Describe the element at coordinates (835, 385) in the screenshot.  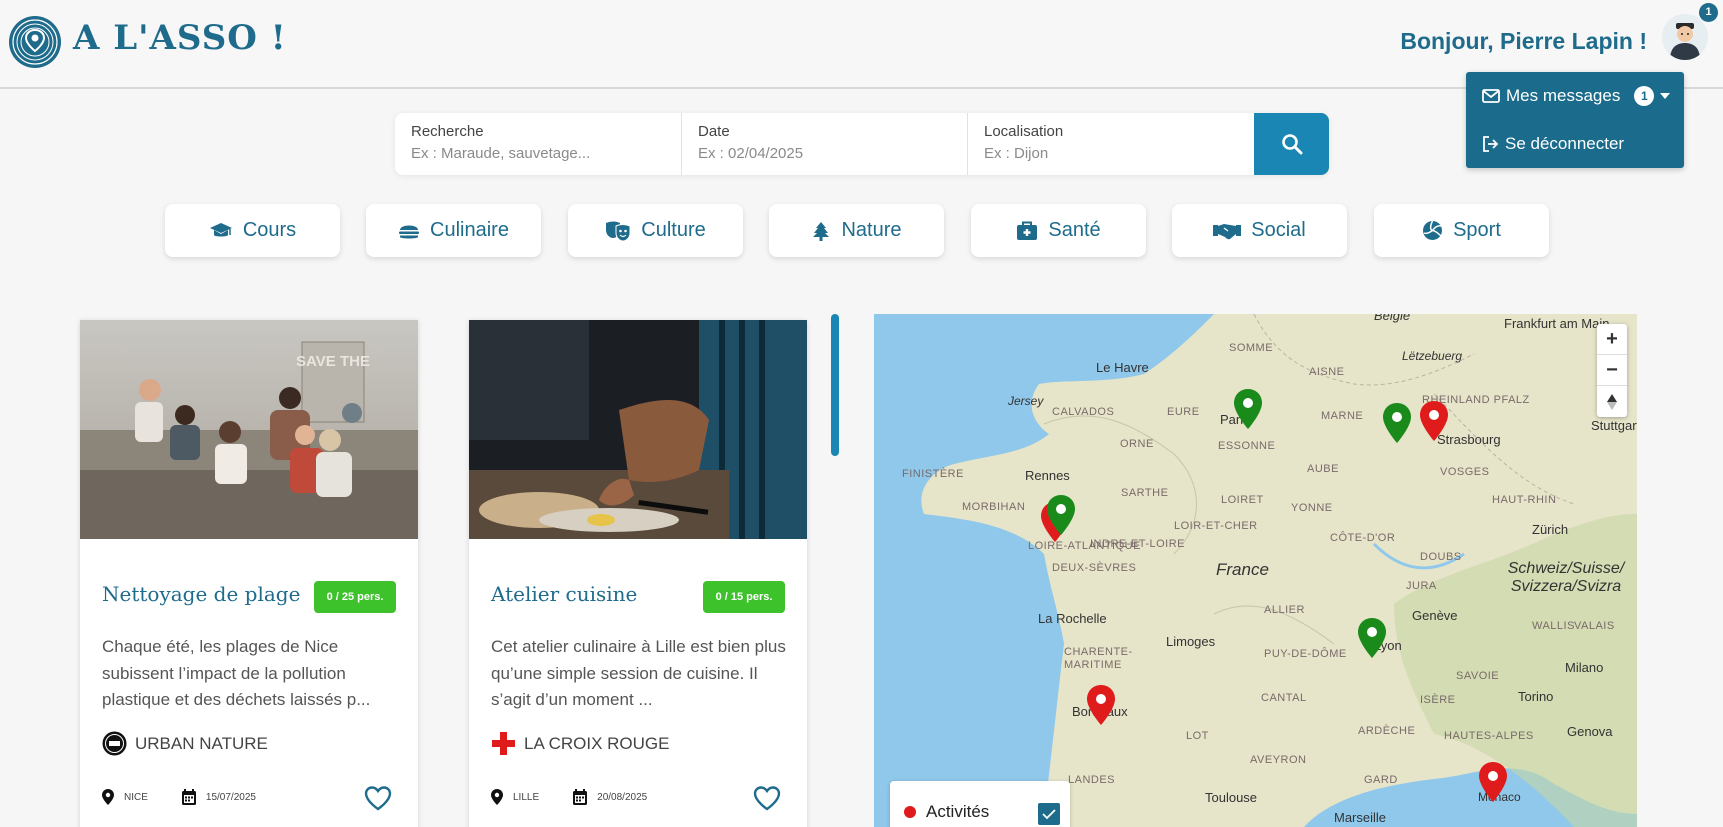
I see `cards-scrollbar` at that location.